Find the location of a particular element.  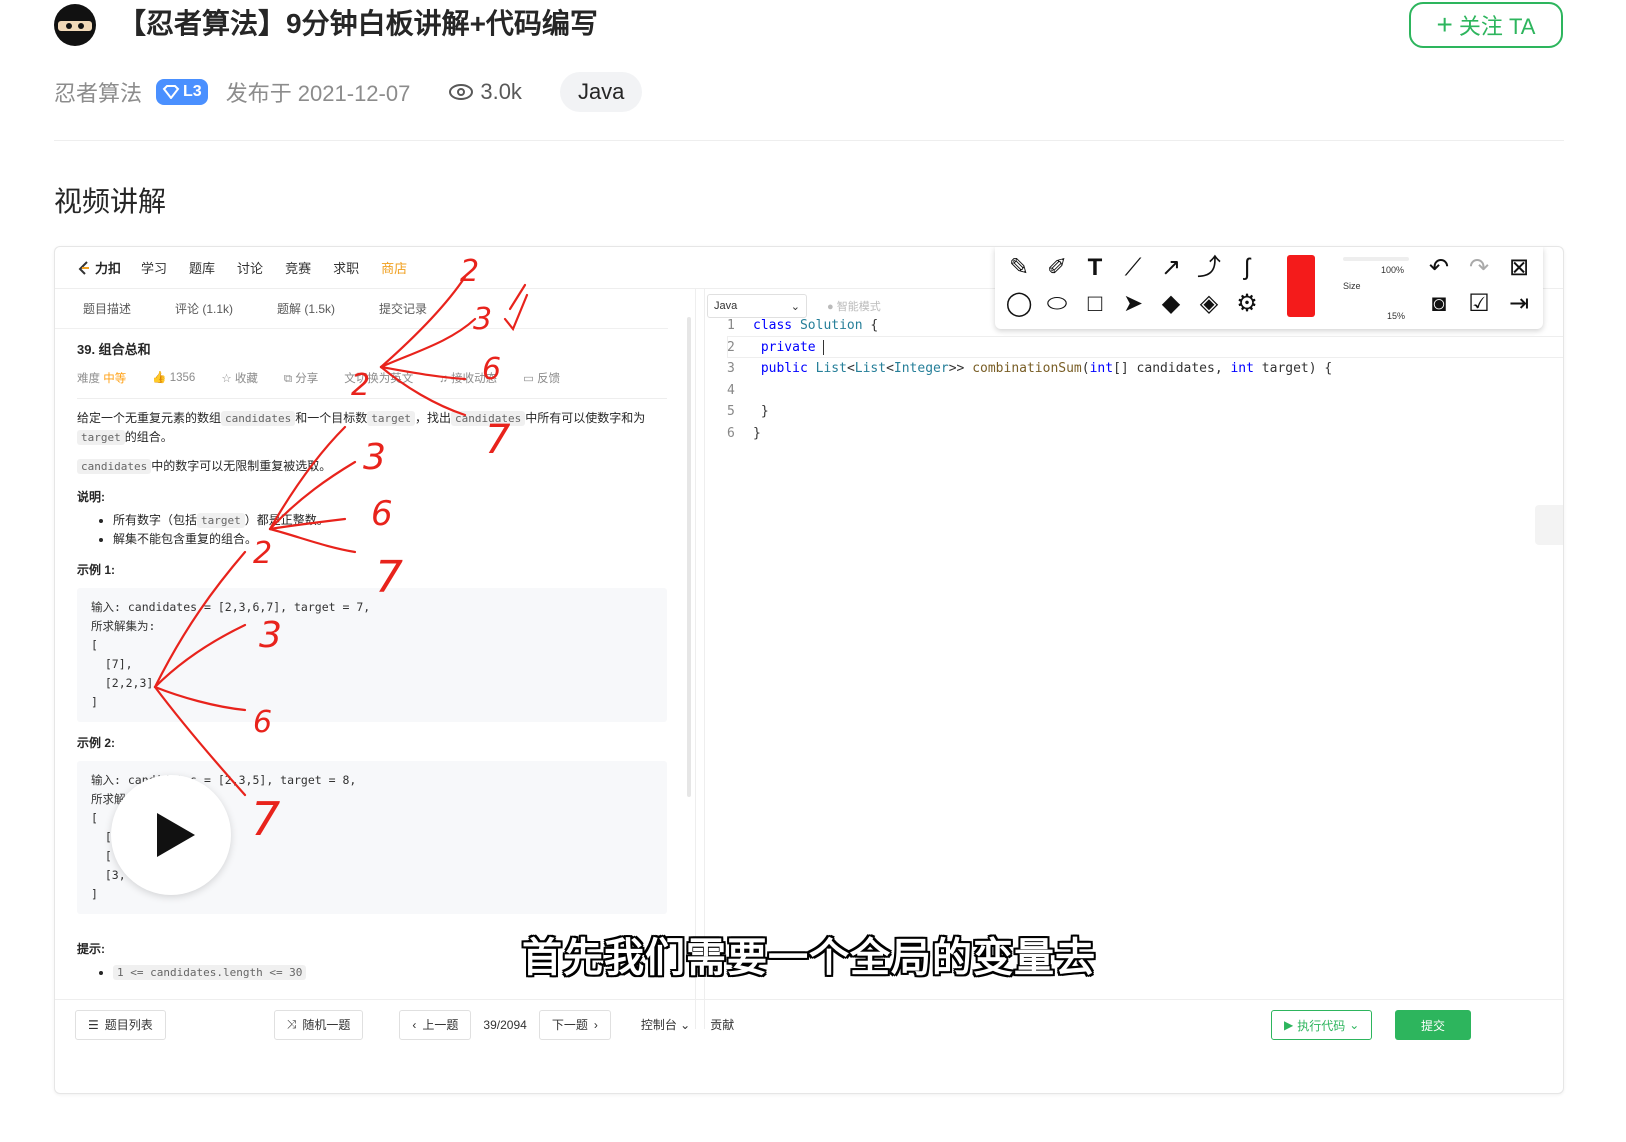

view-count: 3.0k is located at coordinates (485, 92).